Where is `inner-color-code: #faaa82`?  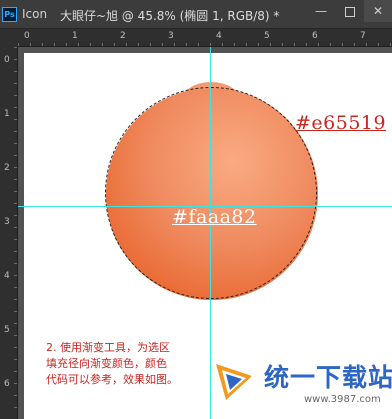 inner-color-code: #faaa82 is located at coordinates (214, 217).